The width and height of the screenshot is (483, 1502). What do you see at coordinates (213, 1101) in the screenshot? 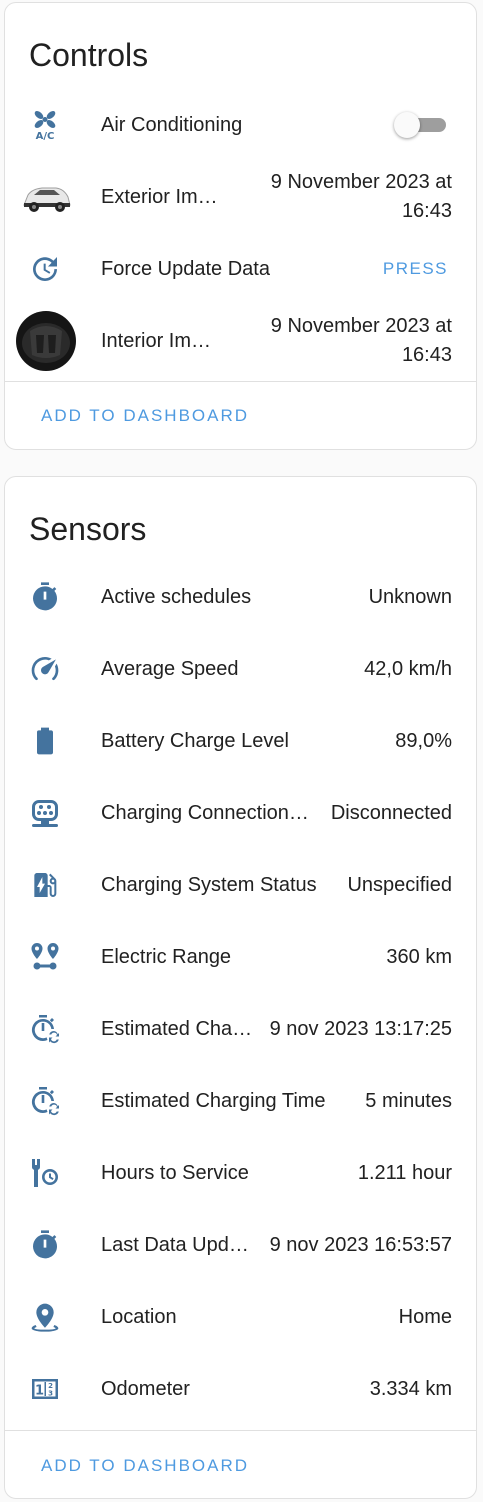
I see `sensor-name: Estimated Charging Time` at bounding box center [213, 1101].